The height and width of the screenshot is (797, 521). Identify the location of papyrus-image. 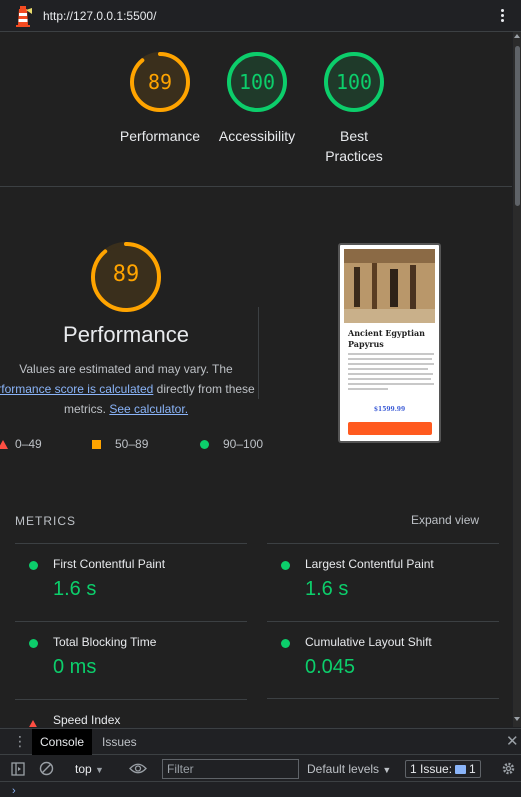
(389, 286).